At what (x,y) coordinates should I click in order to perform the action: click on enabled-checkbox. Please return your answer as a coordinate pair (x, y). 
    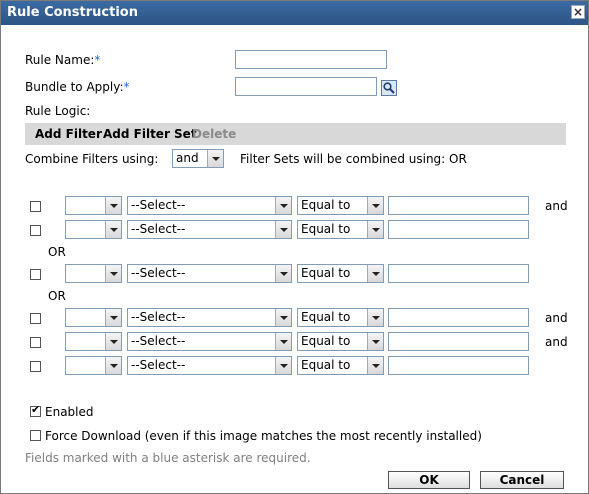
    Looking at the image, I should click on (35, 410).